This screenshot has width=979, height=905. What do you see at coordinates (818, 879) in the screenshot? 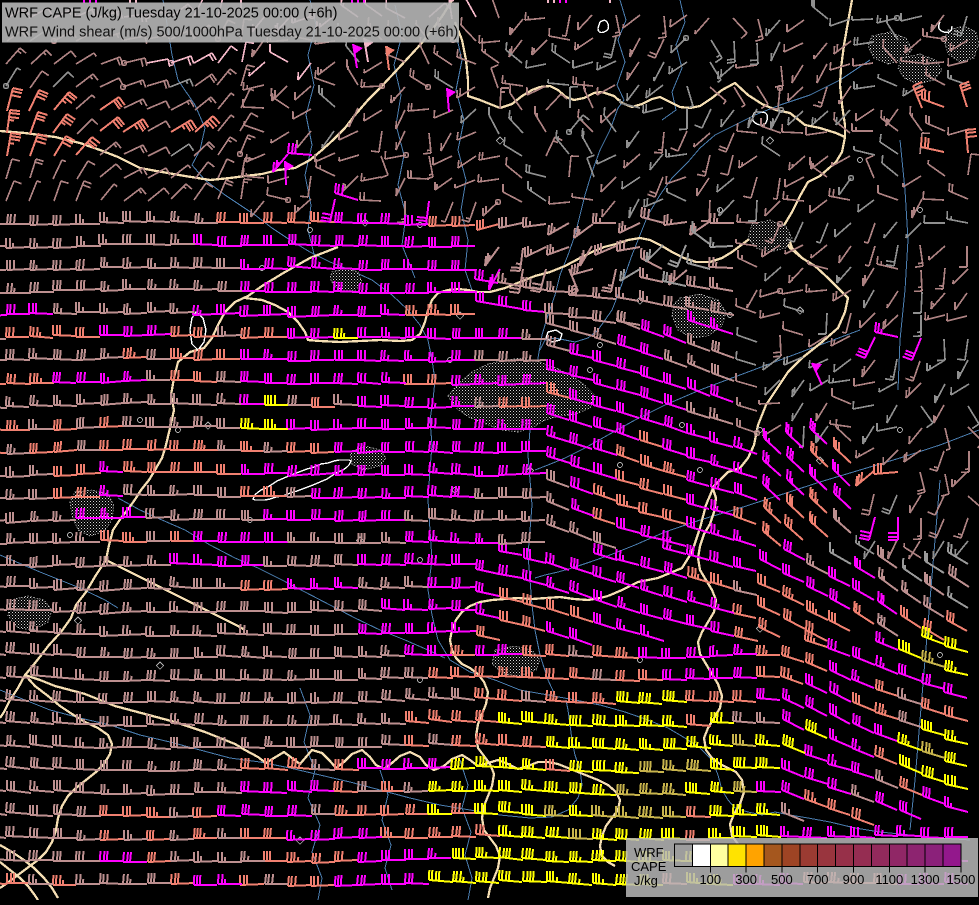
I see `svg-text: 700` at bounding box center [818, 879].